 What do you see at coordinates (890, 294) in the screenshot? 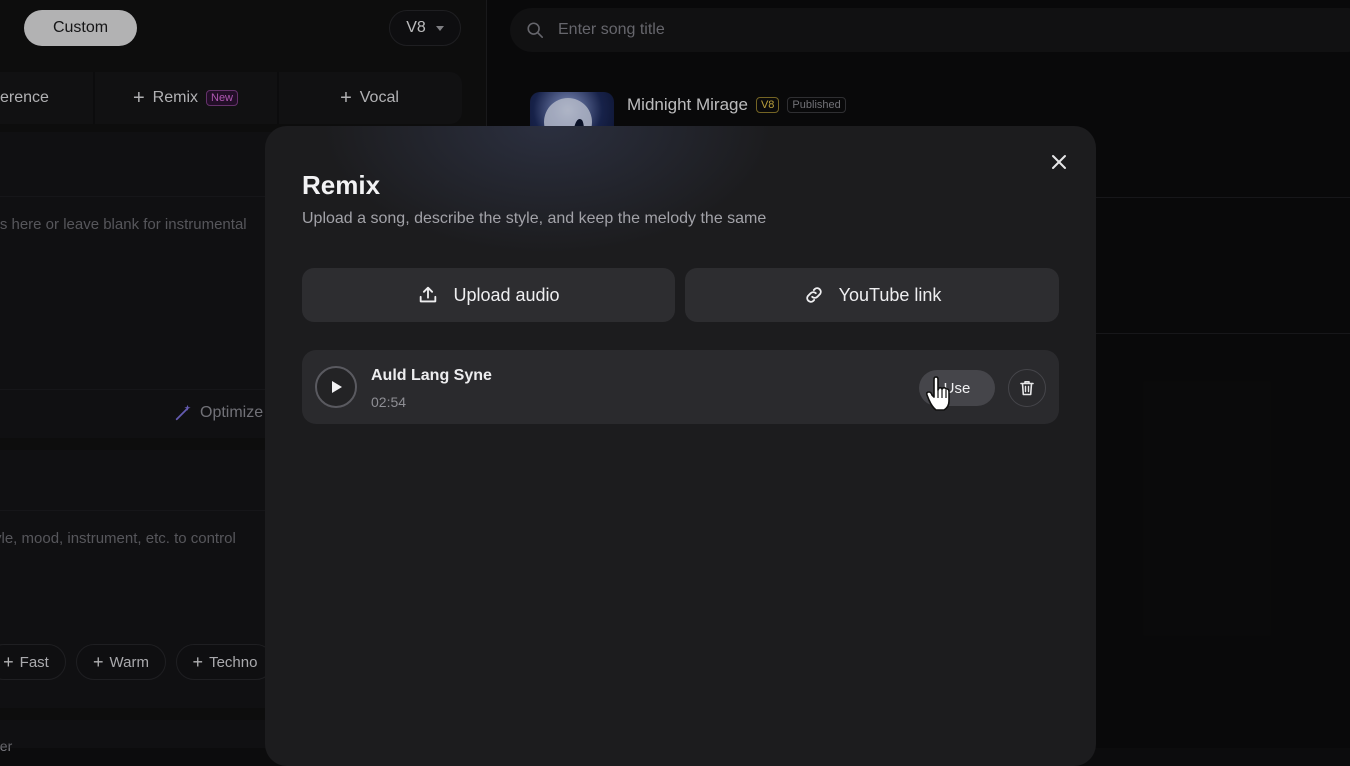
I see `youtube-link-label: YouTube link` at bounding box center [890, 294].